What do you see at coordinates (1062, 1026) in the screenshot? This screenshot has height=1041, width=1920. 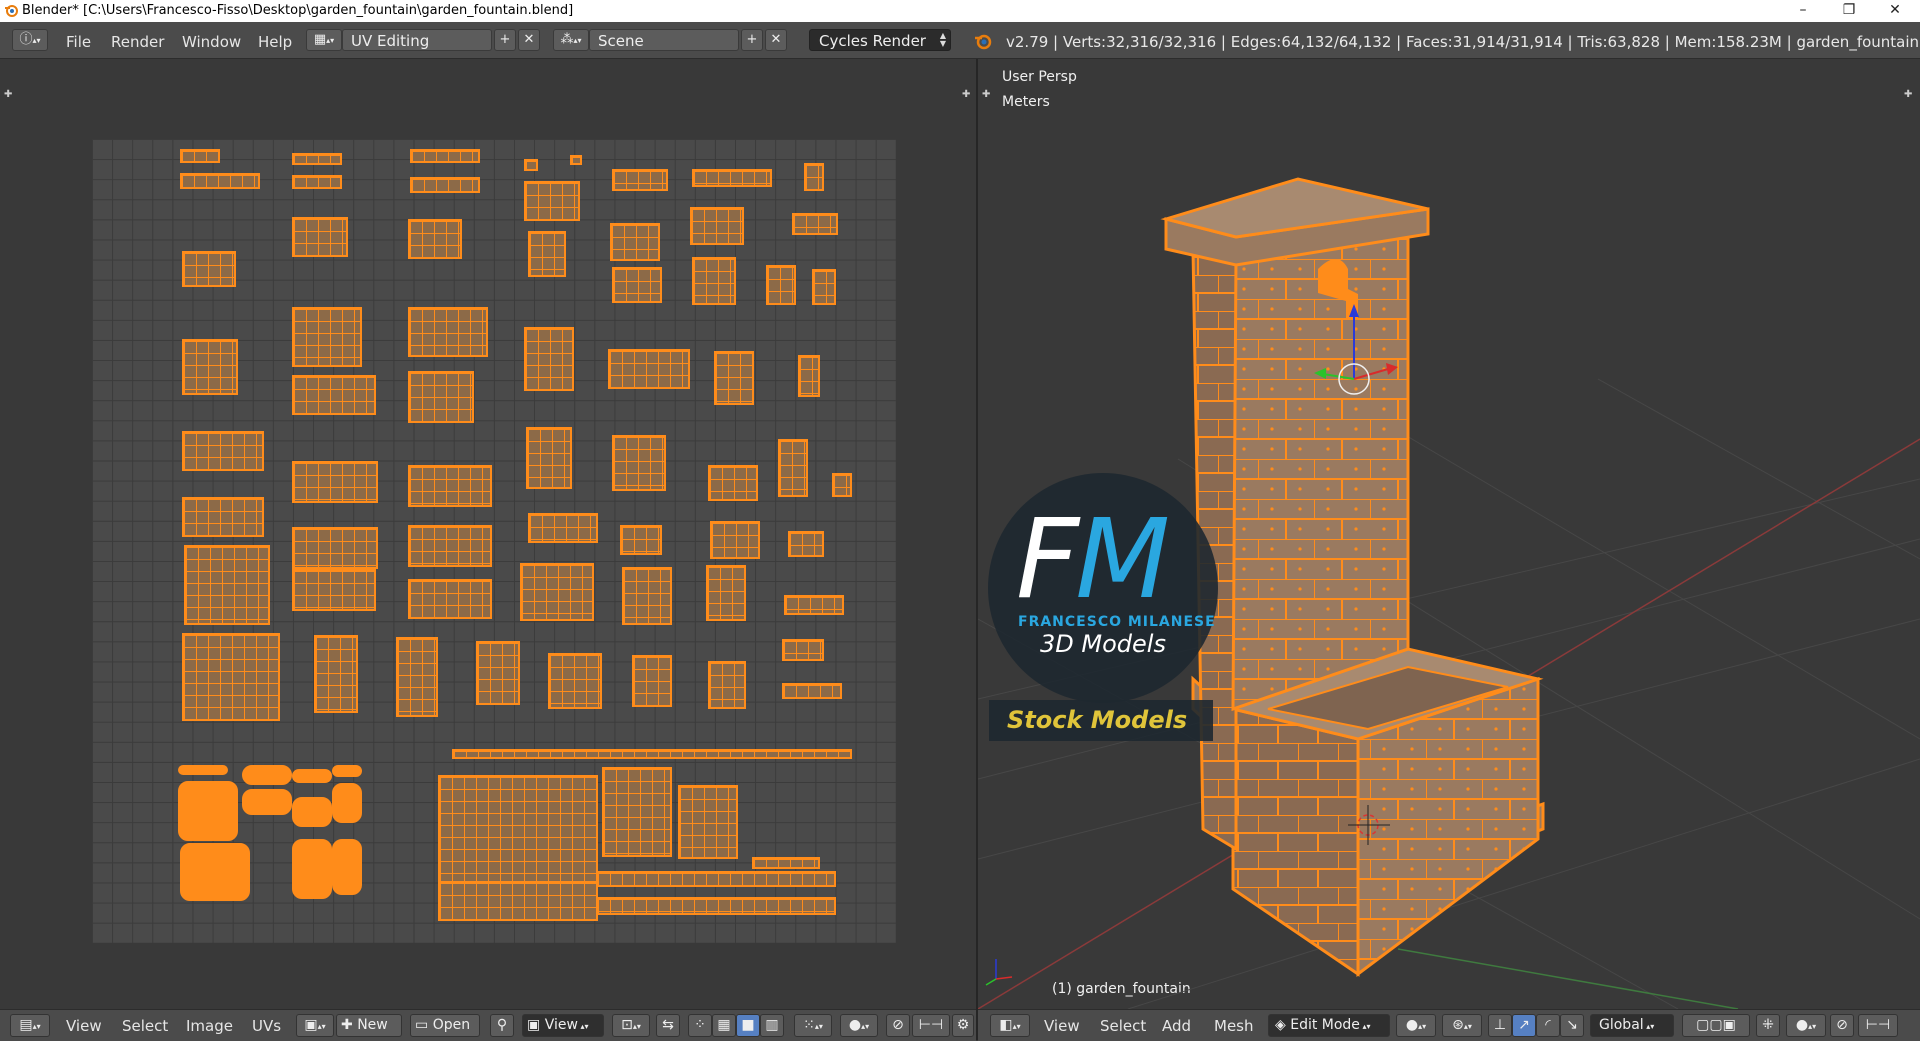 I see `3d-menu-view: View` at bounding box center [1062, 1026].